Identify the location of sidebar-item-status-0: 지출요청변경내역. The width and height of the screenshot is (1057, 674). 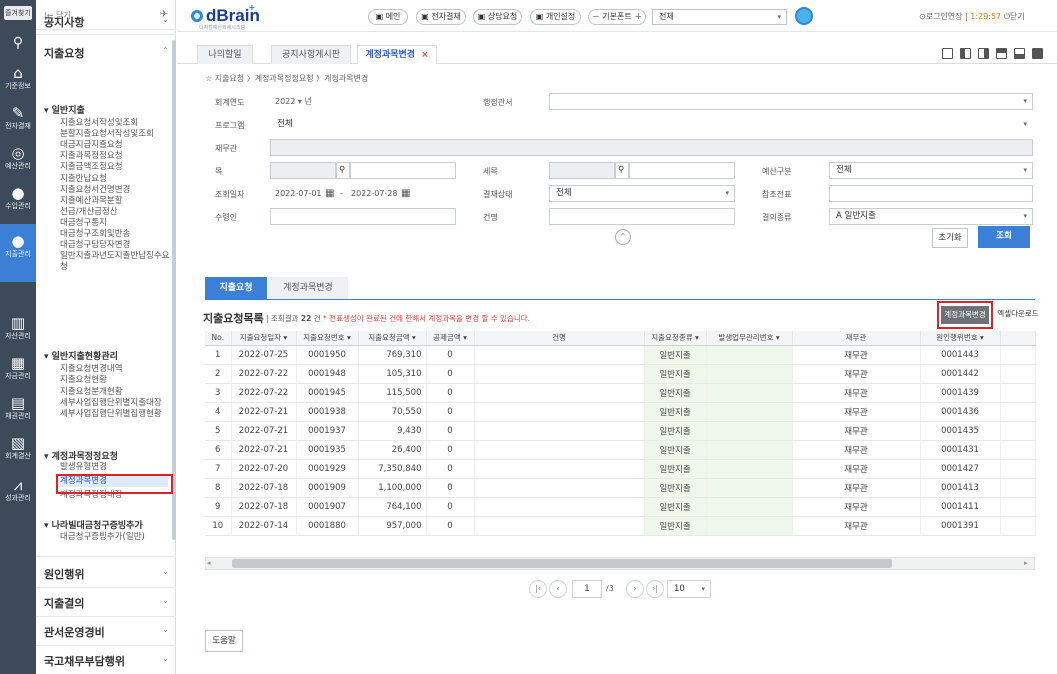
(91, 369).